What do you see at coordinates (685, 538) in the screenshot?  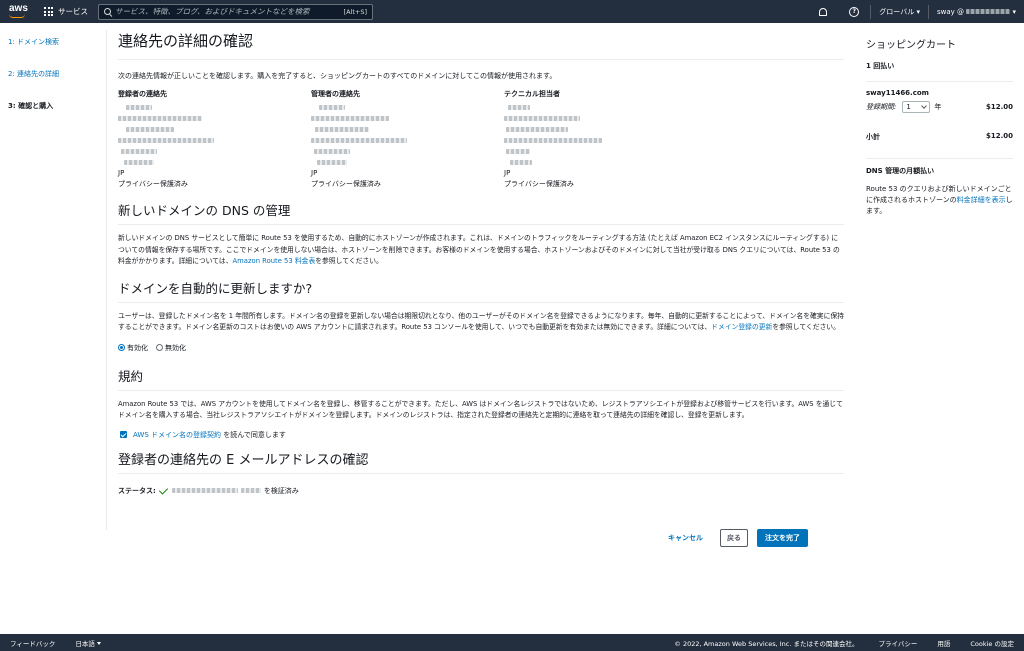 I see `cancel-button: キャンセル` at bounding box center [685, 538].